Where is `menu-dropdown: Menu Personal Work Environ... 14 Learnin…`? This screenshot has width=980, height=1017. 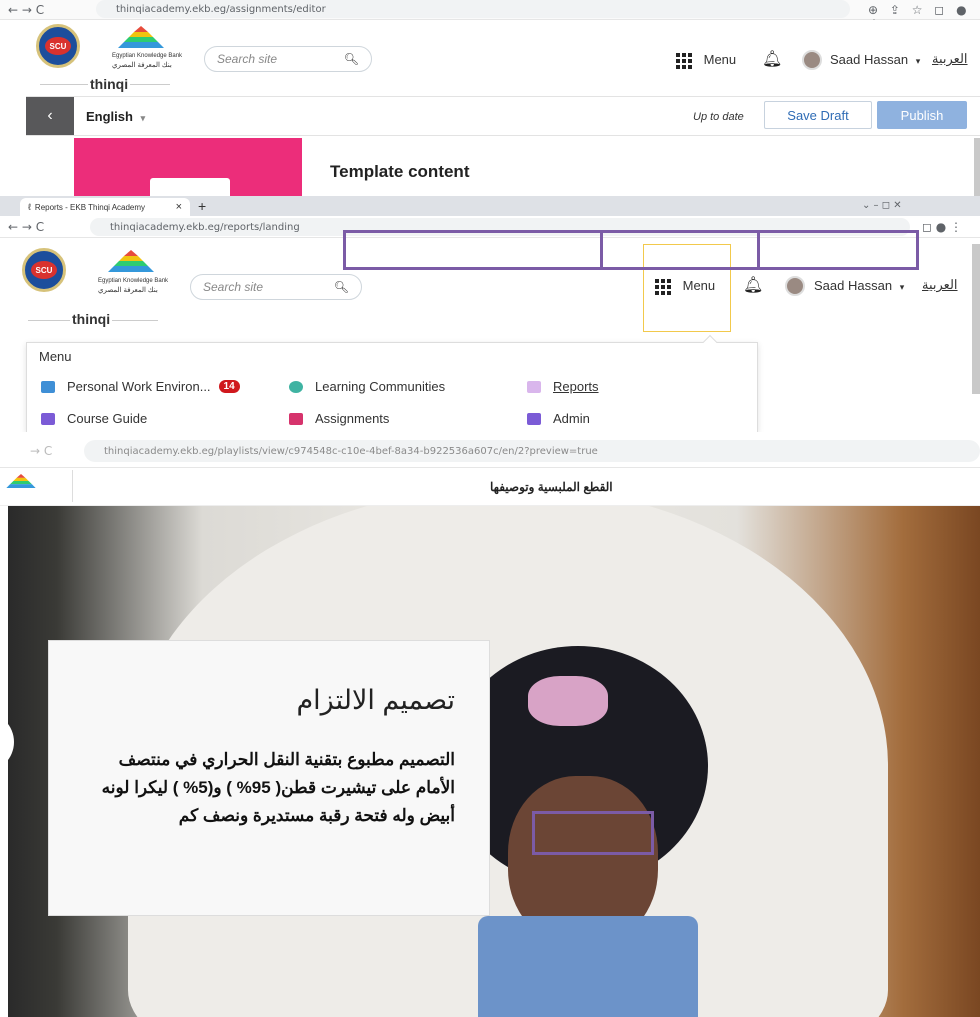
menu-dropdown: Menu Personal Work Environ... 14 Learnin… is located at coordinates (392, 383).